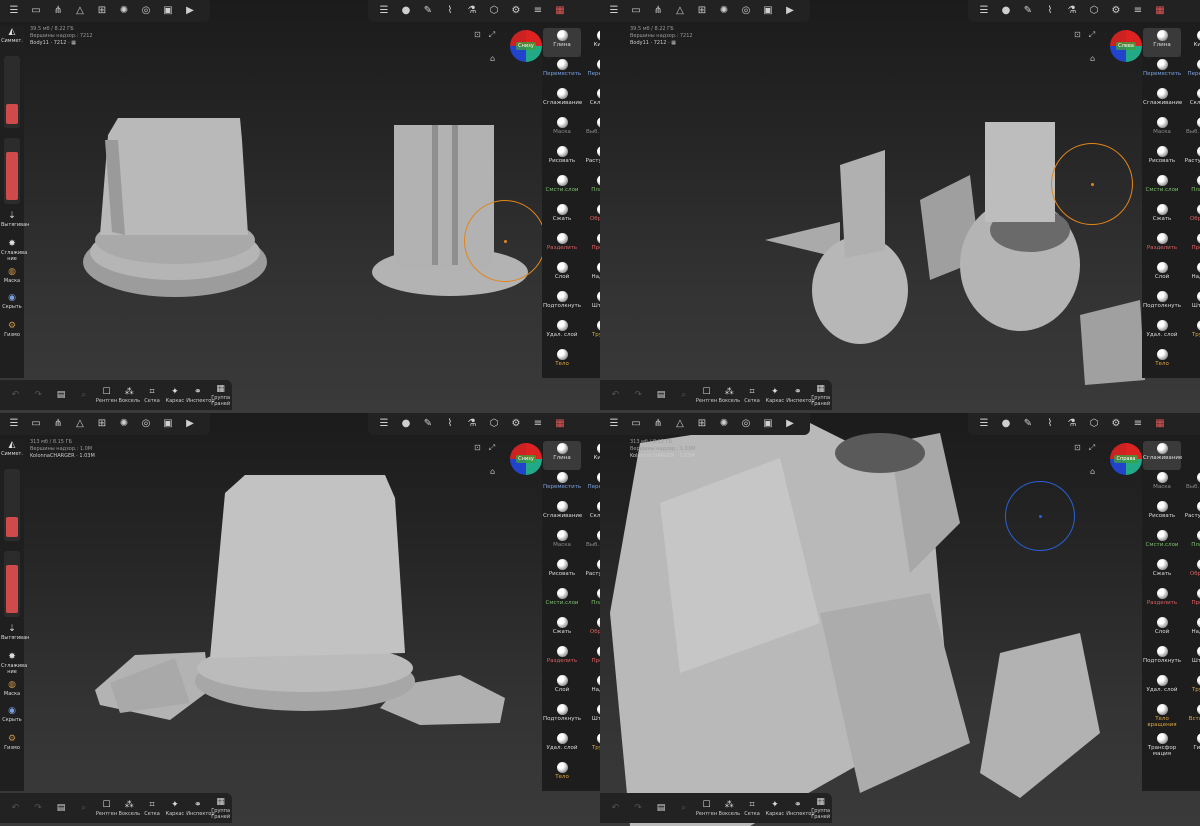 The width and height of the screenshot is (1200, 826). Describe the element at coordinates (12, 688) in the screenshot. I see `left-mask-button: ◍ Маска` at that location.